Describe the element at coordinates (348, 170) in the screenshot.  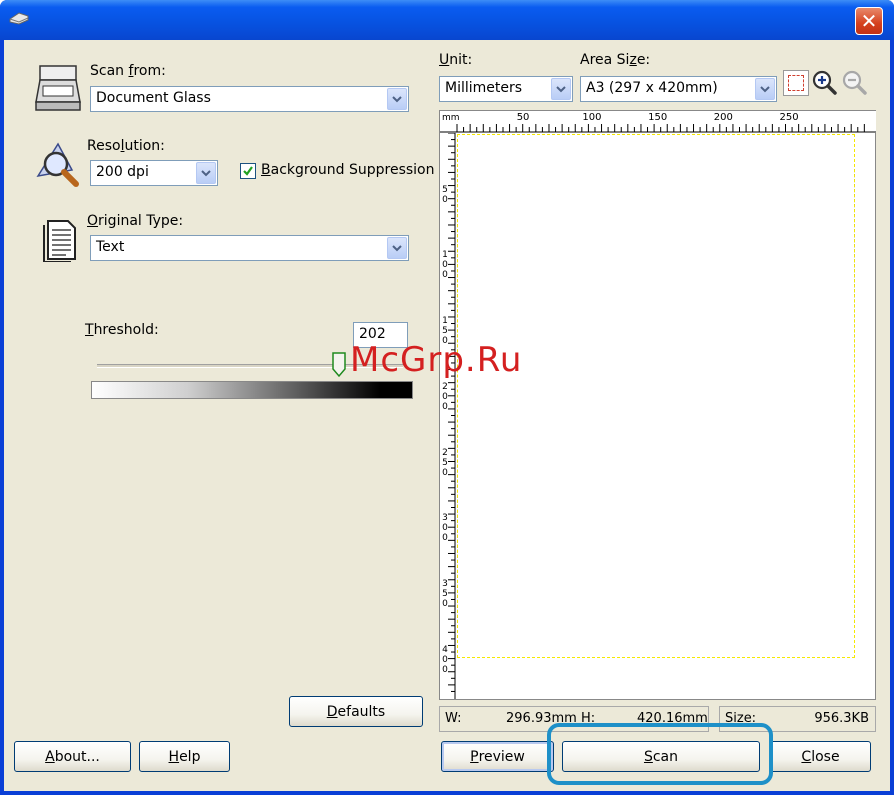
I see `background-suppression-label: Background Suppression` at that location.